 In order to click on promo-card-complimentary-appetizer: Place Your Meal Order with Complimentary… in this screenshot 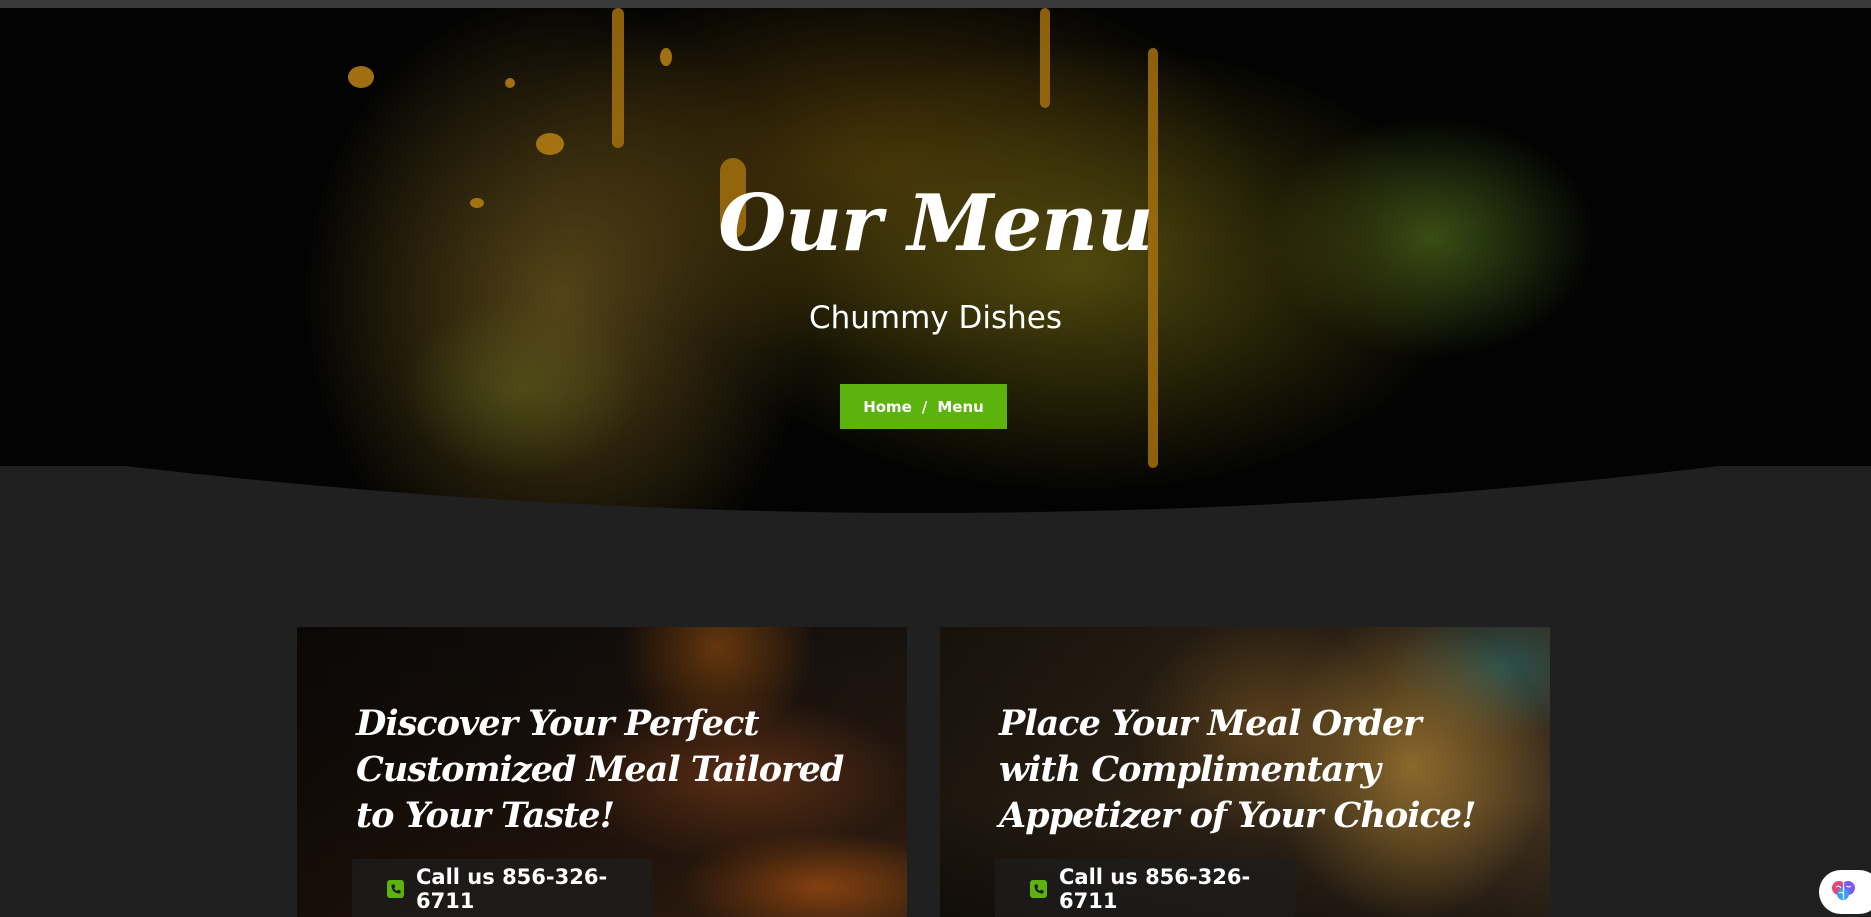, I will do `click(1245, 772)`.